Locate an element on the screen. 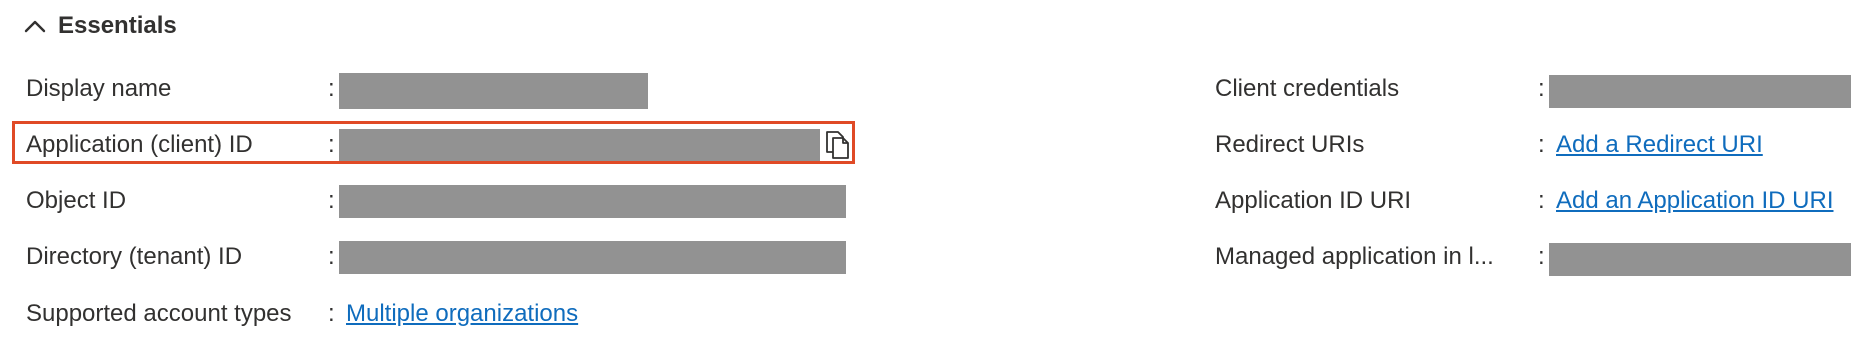  object-id-label: Object ID is located at coordinates (76, 200).